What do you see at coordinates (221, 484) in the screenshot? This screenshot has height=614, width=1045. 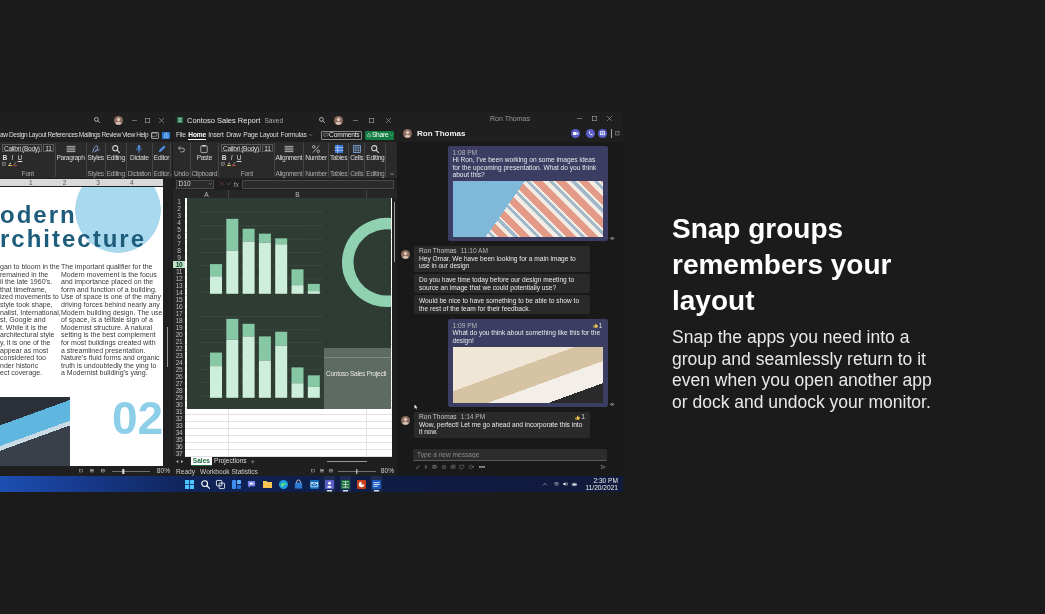 I see `task-view-icon` at bounding box center [221, 484].